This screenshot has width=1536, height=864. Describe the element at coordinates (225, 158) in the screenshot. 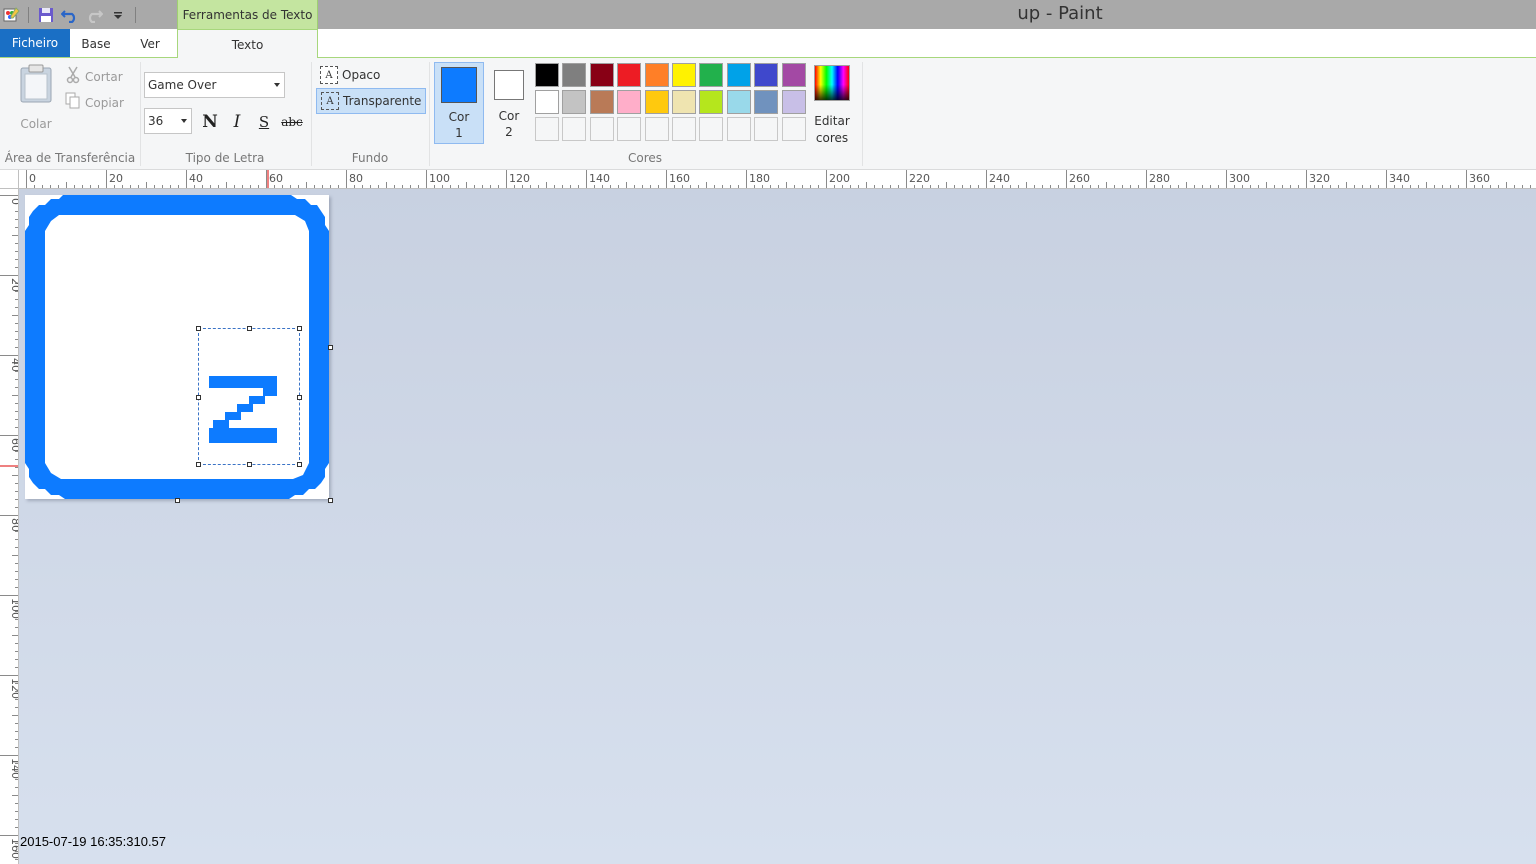

I see `group-label-font: Tipo de Letra` at that location.